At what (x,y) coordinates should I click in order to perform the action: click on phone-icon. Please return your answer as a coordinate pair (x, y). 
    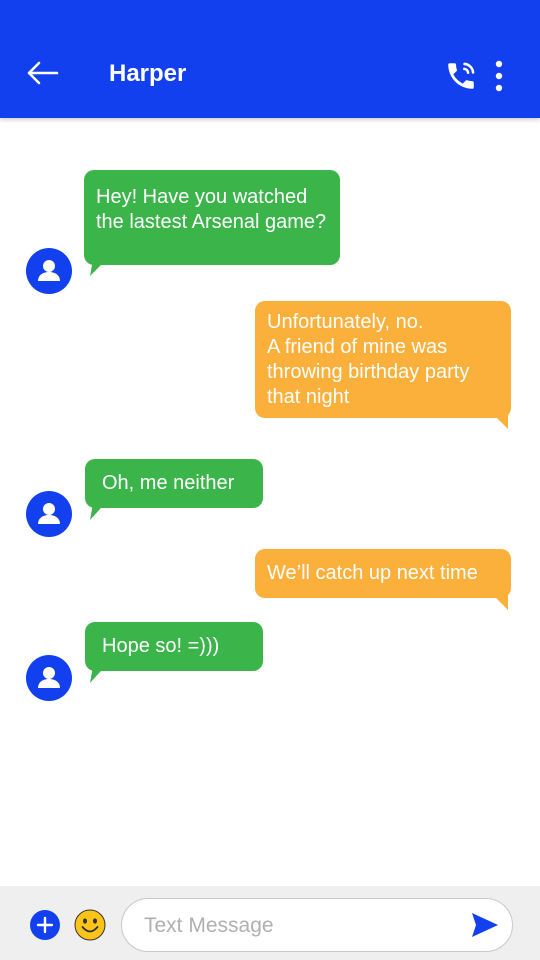
    Looking at the image, I should click on (461, 75).